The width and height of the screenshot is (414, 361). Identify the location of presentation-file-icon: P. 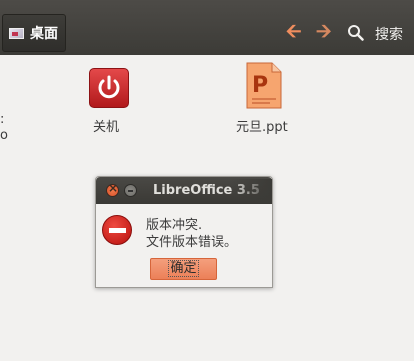
(264, 85).